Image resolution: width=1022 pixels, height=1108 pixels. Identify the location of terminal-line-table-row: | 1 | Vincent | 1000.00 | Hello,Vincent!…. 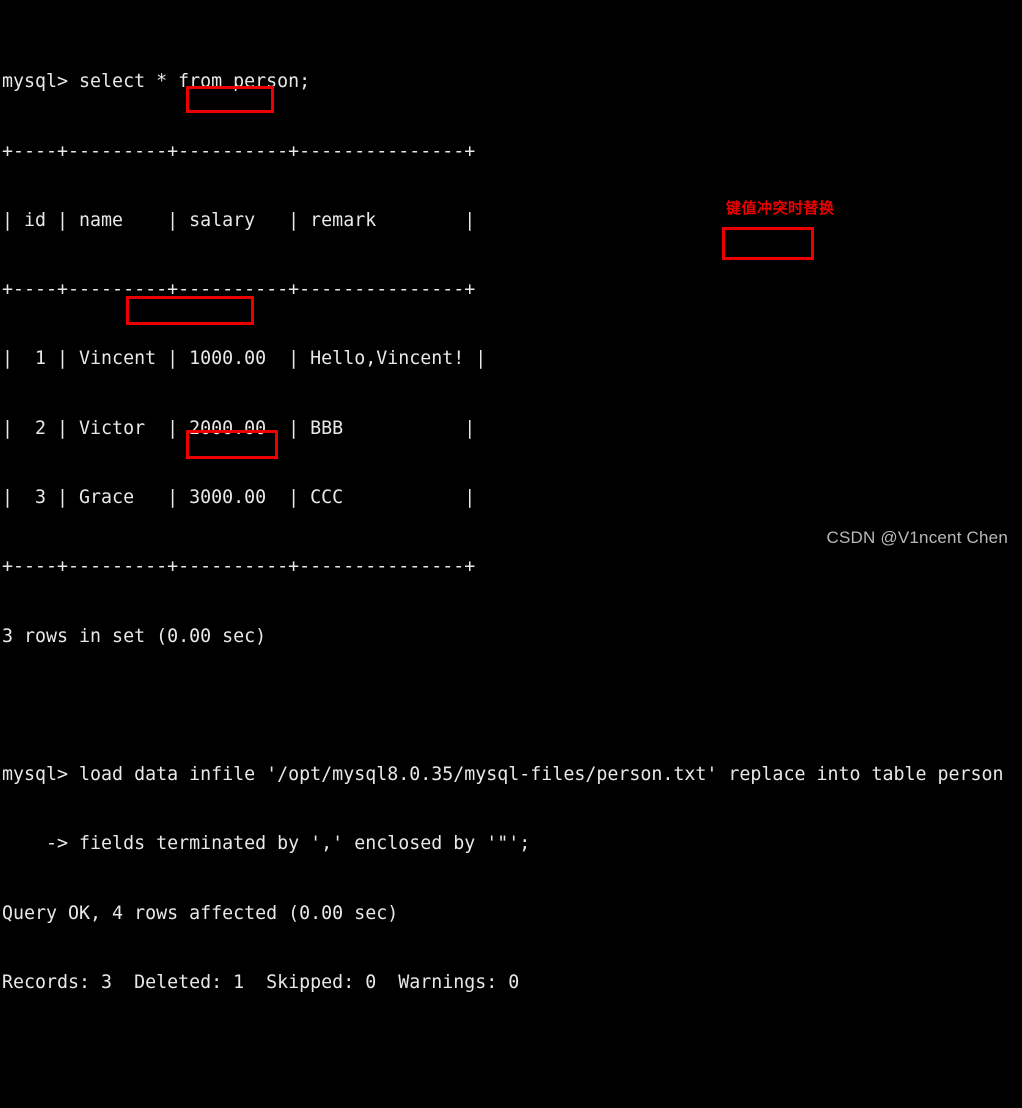
(244, 359).